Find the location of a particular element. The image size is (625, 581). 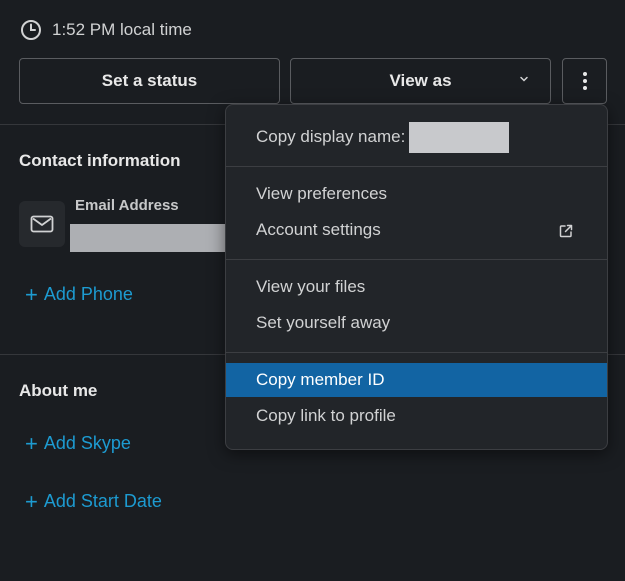

copy-display-name-label: Copy display name: is located at coordinates (331, 136).